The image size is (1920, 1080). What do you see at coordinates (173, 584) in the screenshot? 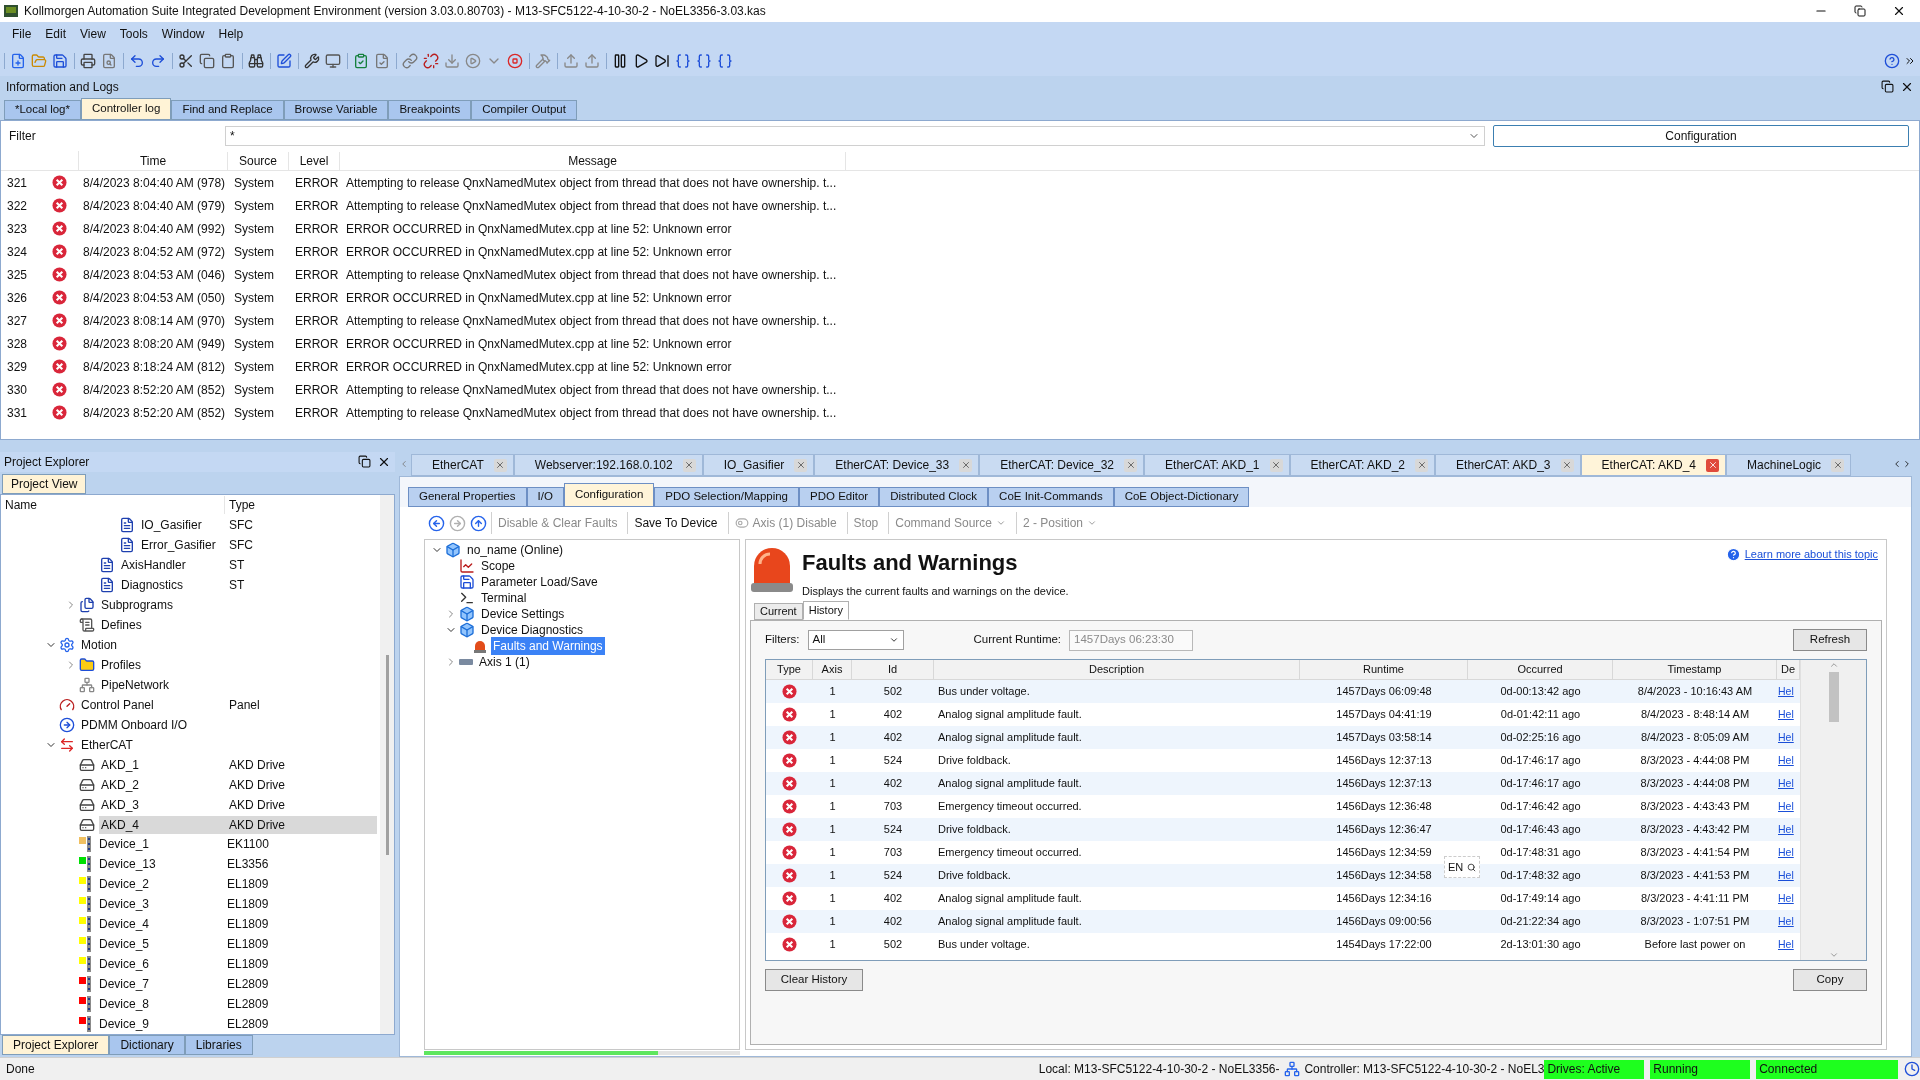
I see `tree-item: Diagnostics` at bounding box center [173, 584].